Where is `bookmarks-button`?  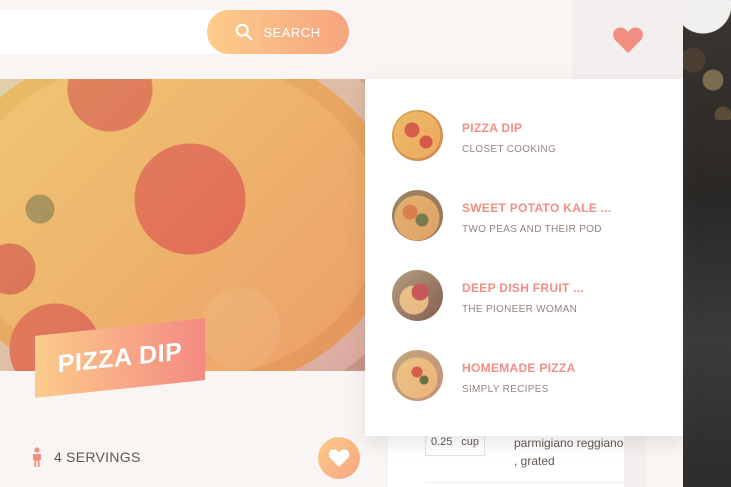
bookmarks-button is located at coordinates (627, 39).